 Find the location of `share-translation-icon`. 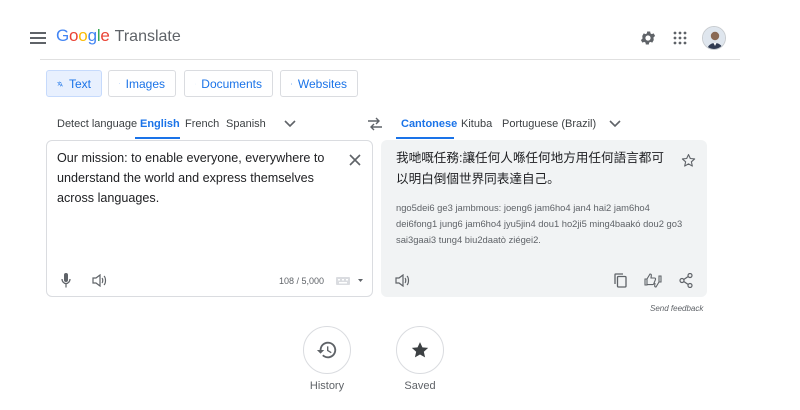

share-translation-icon is located at coordinates (686, 280).